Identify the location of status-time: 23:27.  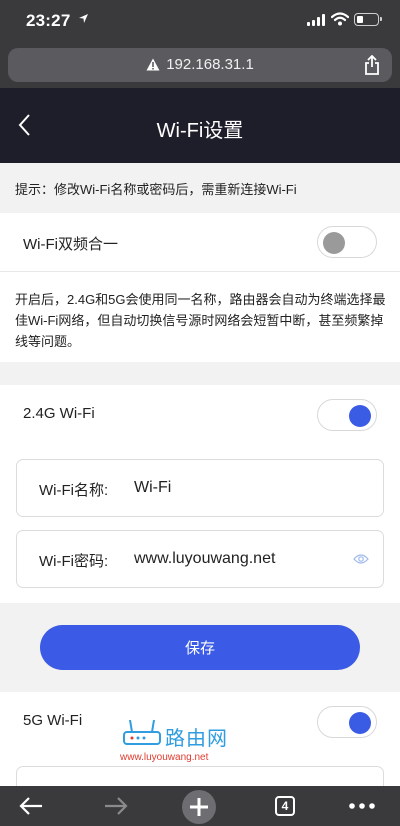
(48, 20).